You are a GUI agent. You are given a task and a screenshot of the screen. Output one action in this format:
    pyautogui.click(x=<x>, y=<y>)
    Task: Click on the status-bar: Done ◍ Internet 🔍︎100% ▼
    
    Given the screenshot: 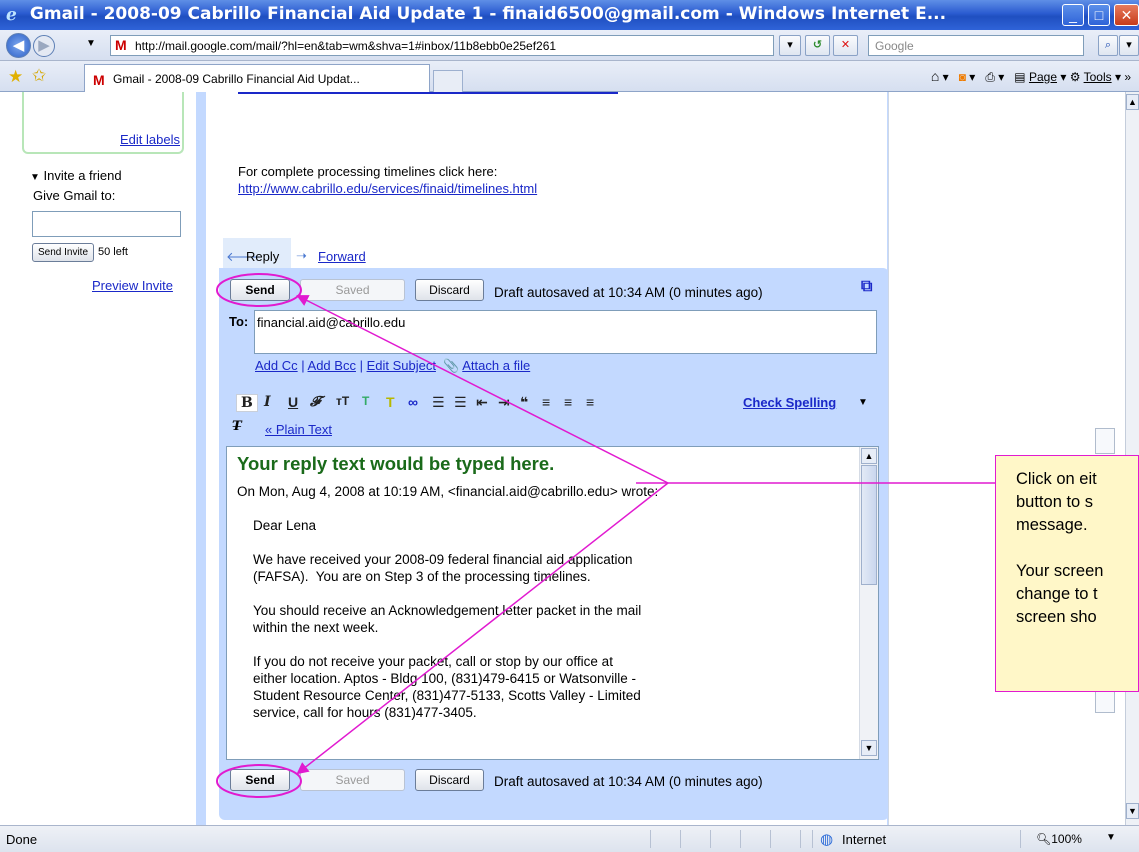 What is the action you would take?
    pyautogui.click(x=569, y=838)
    